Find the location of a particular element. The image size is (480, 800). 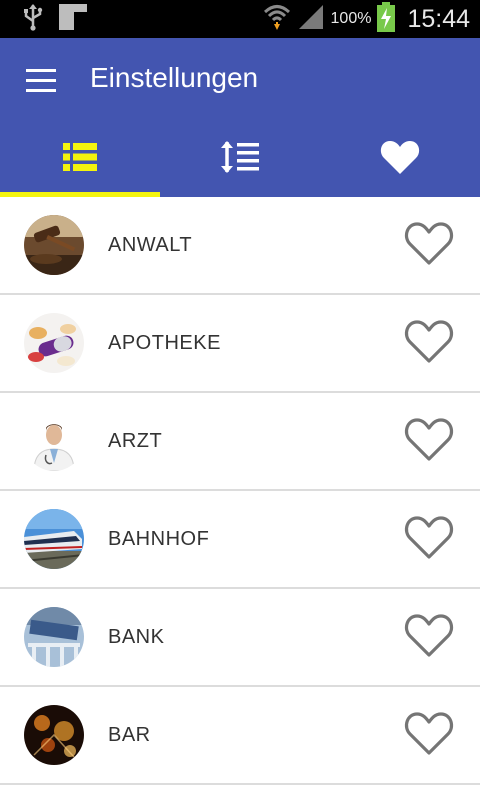

tab-favorites is located at coordinates (400, 159).